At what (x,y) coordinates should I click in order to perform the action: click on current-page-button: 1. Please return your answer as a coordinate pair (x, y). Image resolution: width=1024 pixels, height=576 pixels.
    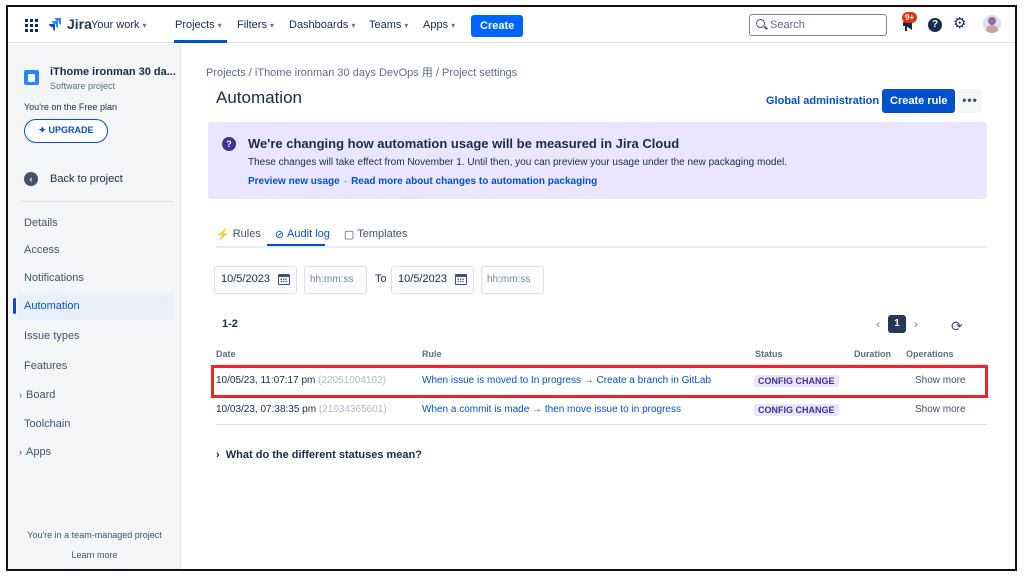
    Looking at the image, I should click on (897, 324).